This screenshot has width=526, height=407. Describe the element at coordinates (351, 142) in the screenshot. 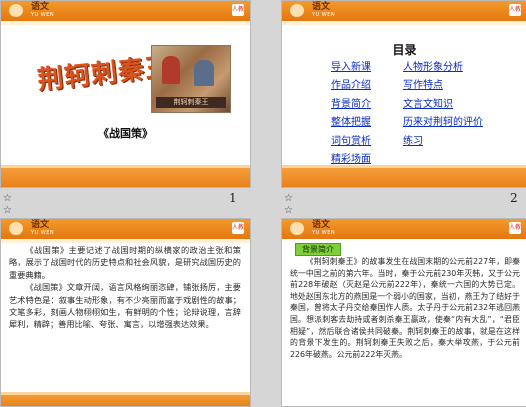

I see `toc-link: 词句赏析` at that location.